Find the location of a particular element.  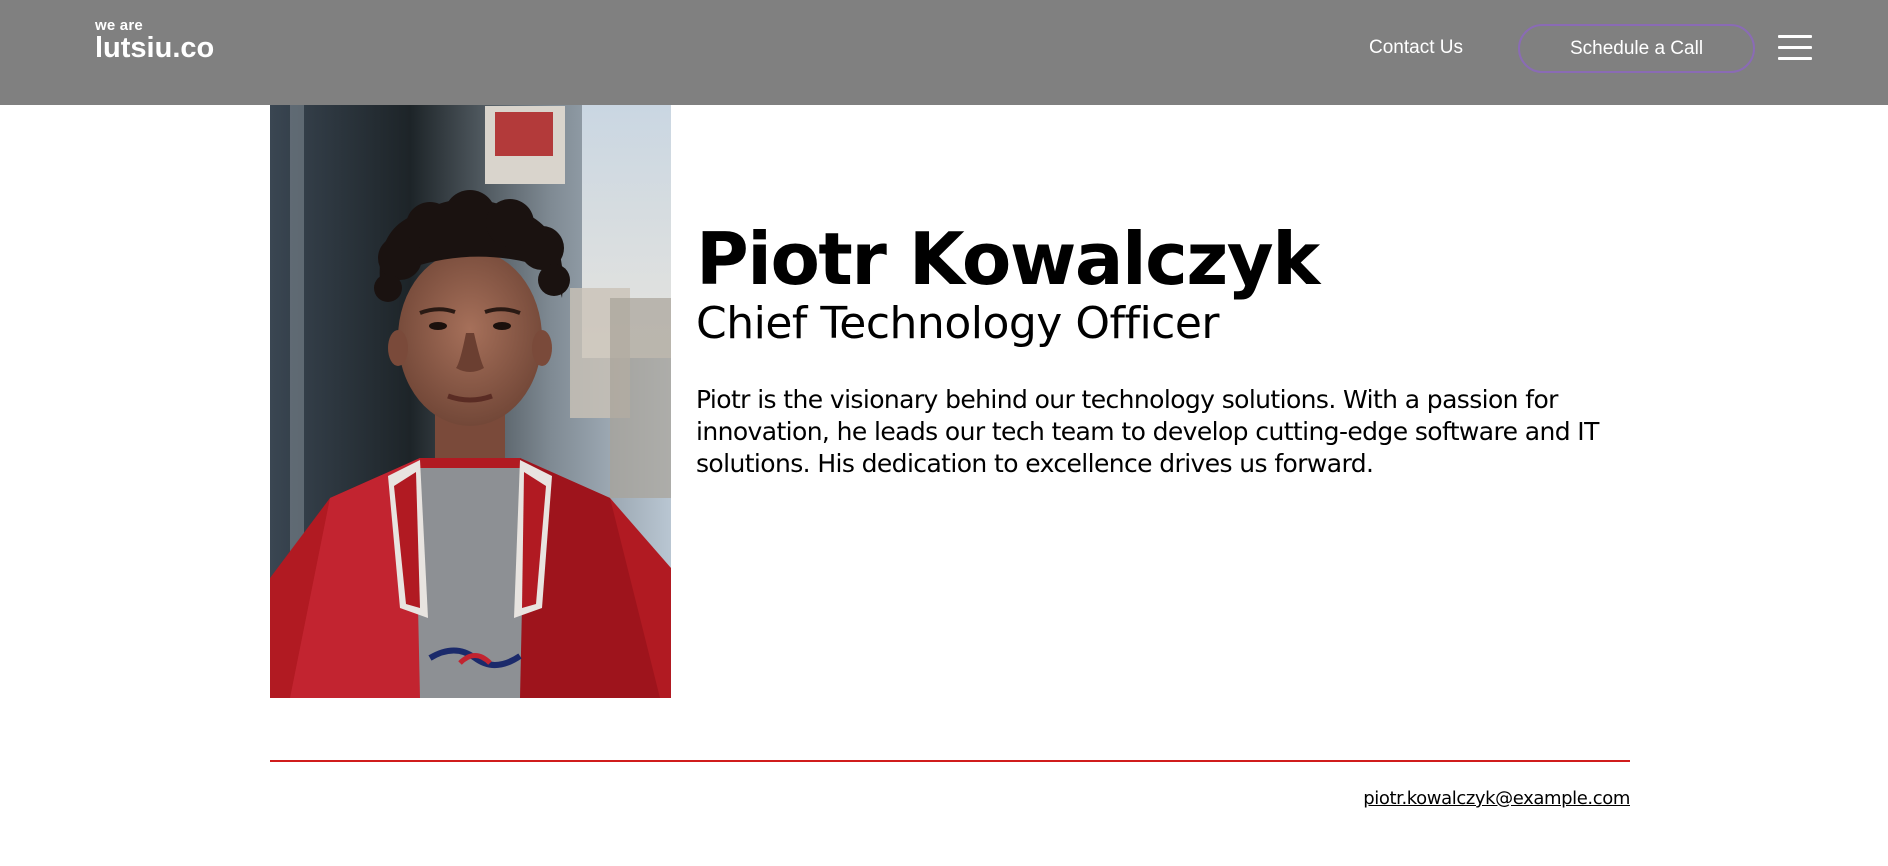

profile-role: Chief Technology Officer is located at coordinates (958, 323).